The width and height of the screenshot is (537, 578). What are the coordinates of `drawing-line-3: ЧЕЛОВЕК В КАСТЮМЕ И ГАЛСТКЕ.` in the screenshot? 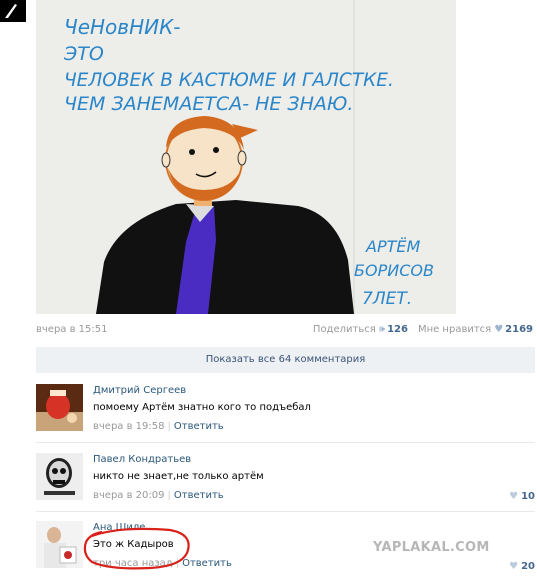 It's located at (229, 80).